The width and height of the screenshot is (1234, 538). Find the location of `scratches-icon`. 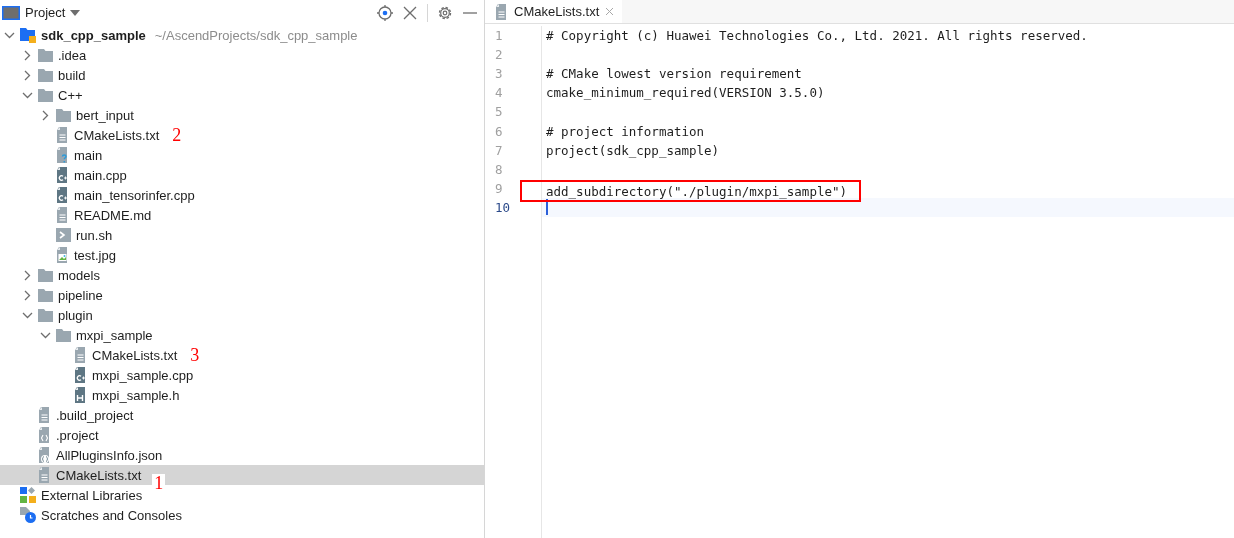

scratches-icon is located at coordinates (28, 515).